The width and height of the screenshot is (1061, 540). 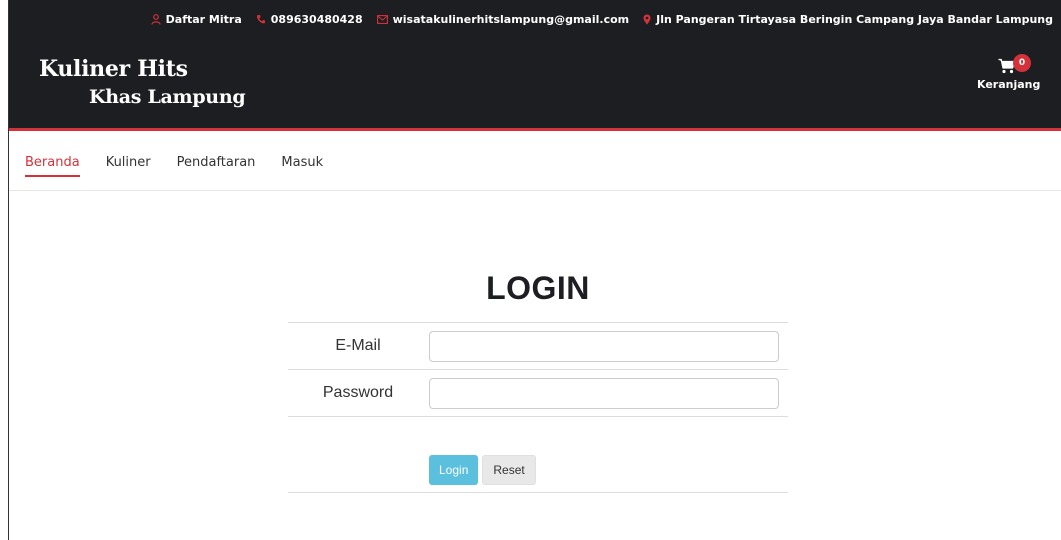 I want to click on brand-subtitle: Khas Lampung, so click(x=167, y=97).